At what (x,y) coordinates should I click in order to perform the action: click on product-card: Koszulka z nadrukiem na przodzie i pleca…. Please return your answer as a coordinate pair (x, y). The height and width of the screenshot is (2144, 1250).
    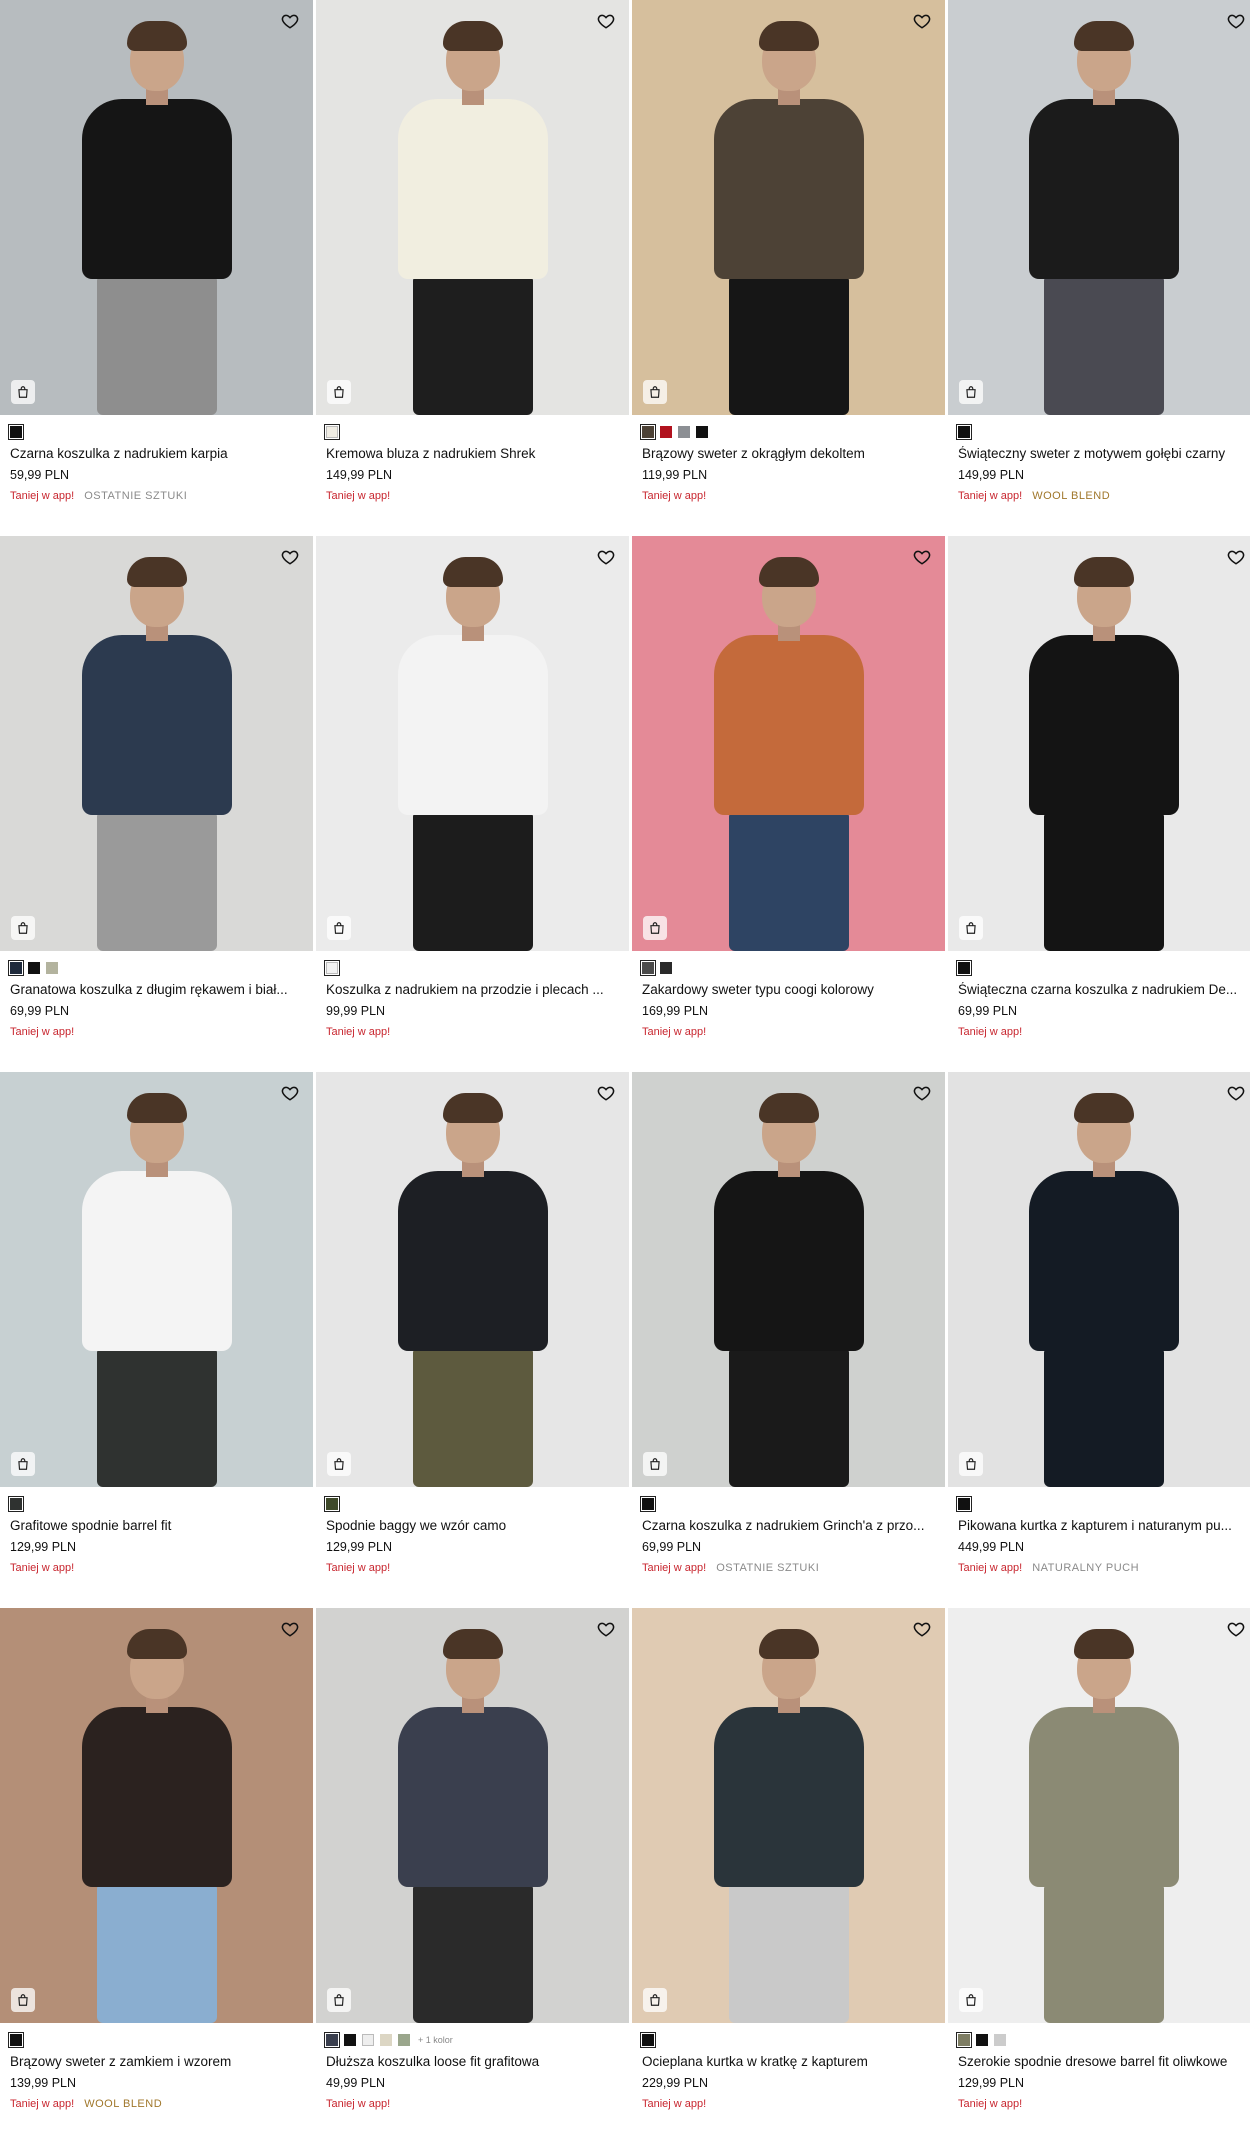
    Looking at the image, I should click on (472, 804).